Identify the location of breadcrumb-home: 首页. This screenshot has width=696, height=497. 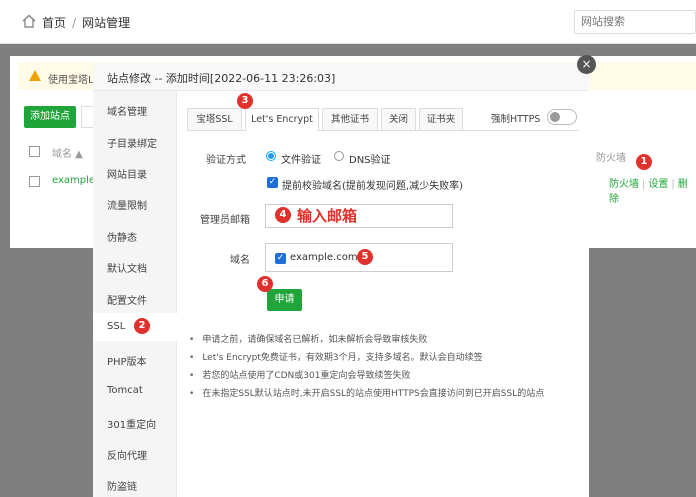
(54, 23).